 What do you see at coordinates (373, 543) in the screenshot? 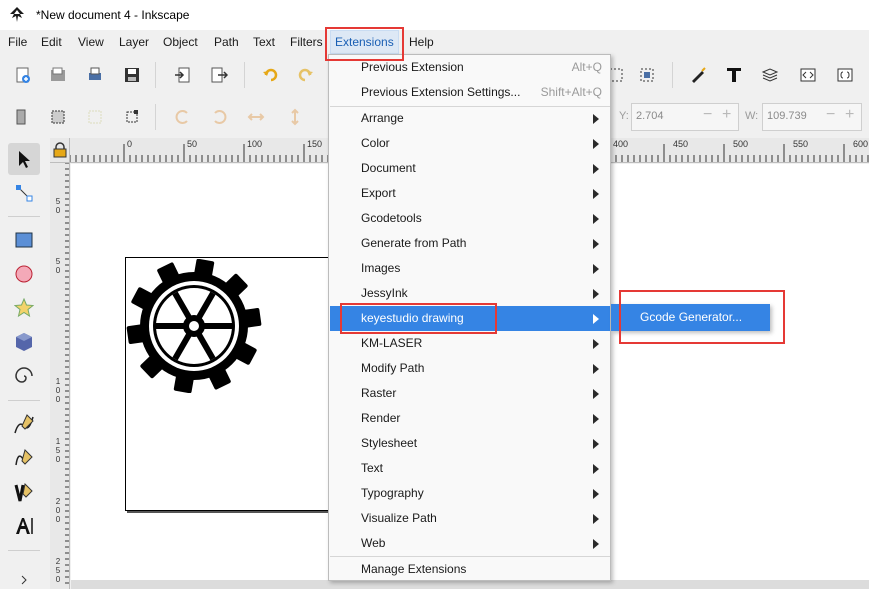
I see `menu-item-label: Web` at bounding box center [373, 543].